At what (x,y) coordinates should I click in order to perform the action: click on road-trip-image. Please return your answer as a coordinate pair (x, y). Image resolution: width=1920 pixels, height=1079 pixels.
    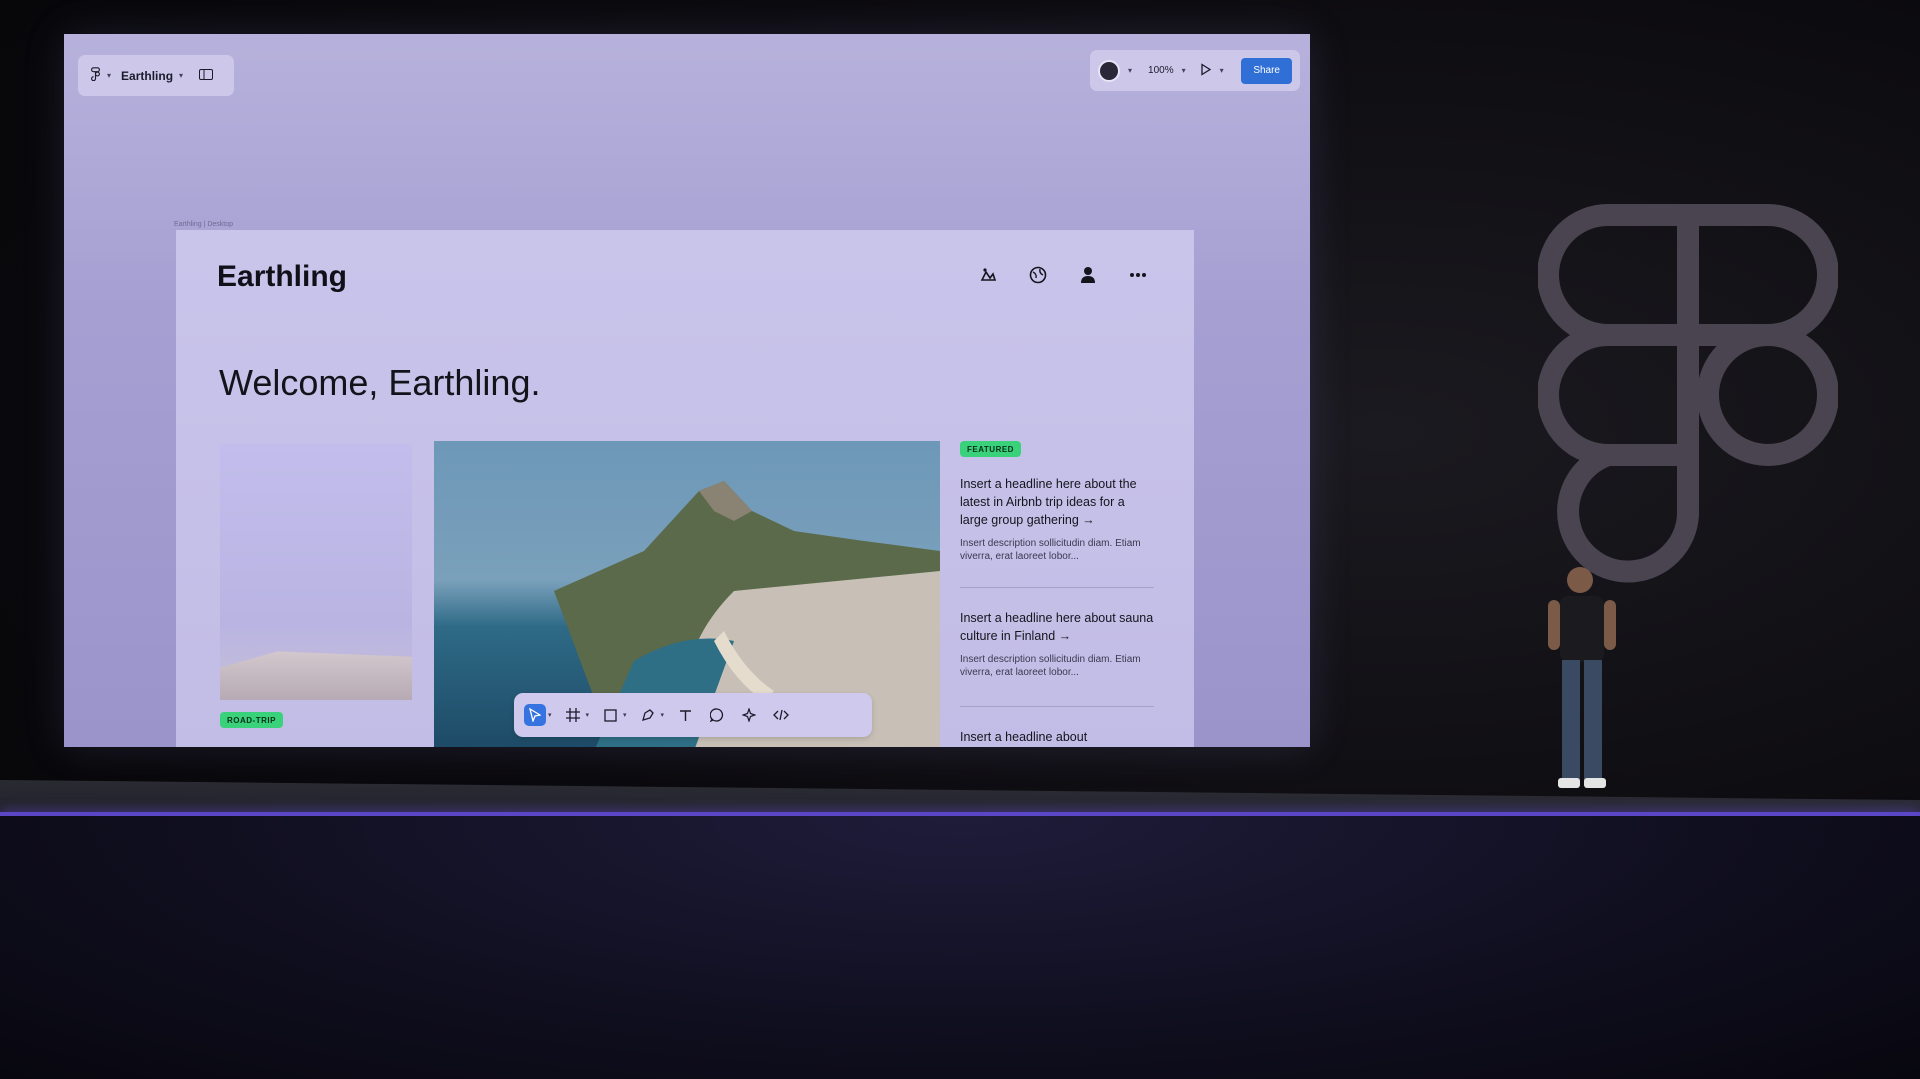
    Looking at the image, I should click on (316, 572).